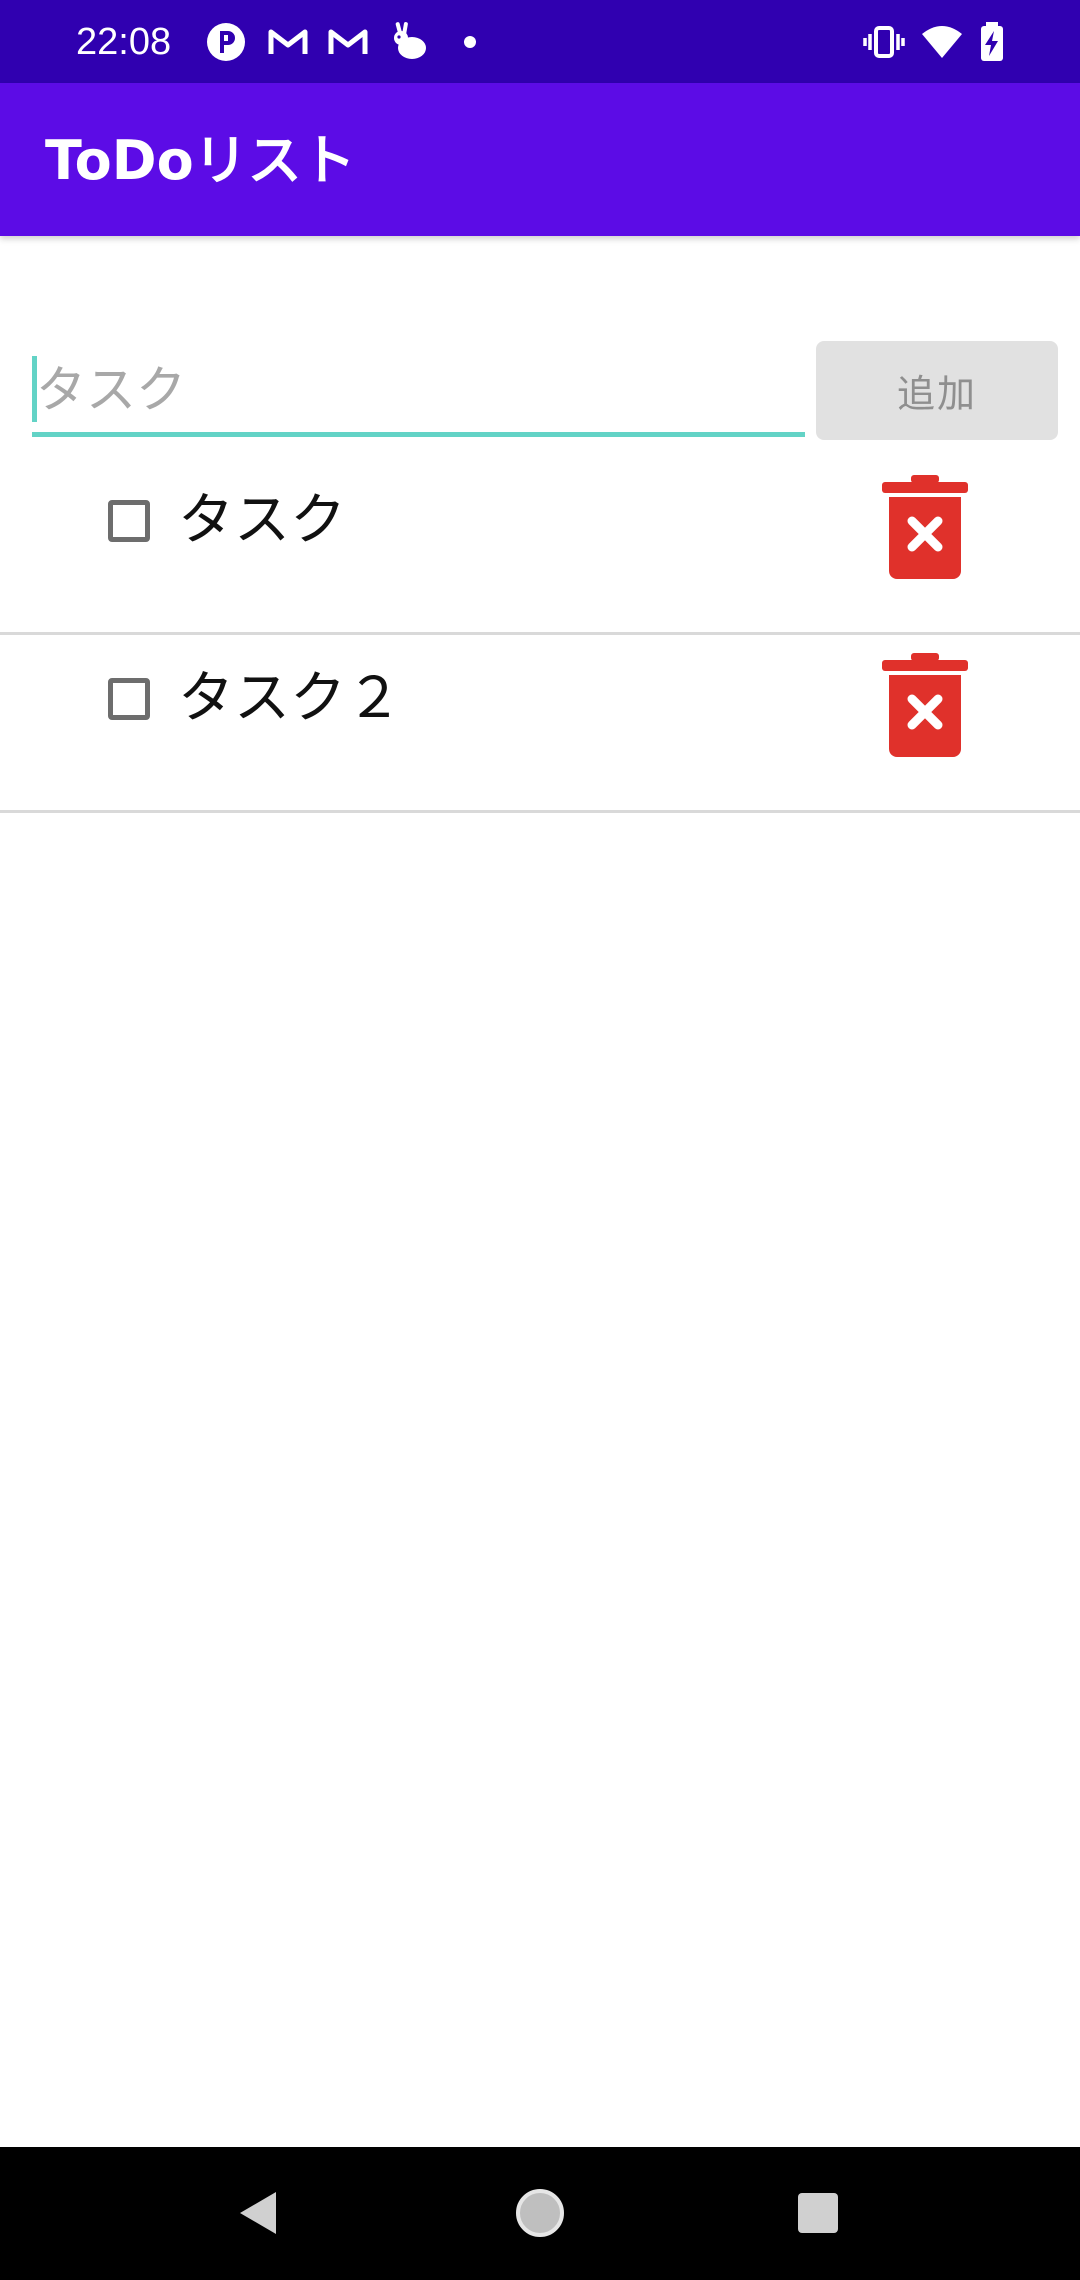 This screenshot has height=2280, width=1080. What do you see at coordinates (259, 2213) in the screenshot?
I see `back-icon` at bounding box center [259, 2213].